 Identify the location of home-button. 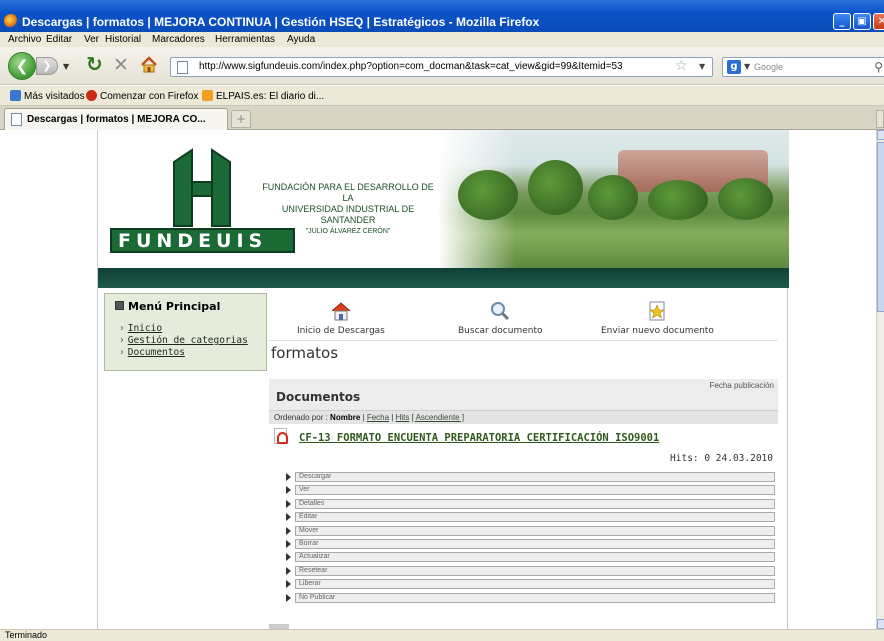
(149, 65).